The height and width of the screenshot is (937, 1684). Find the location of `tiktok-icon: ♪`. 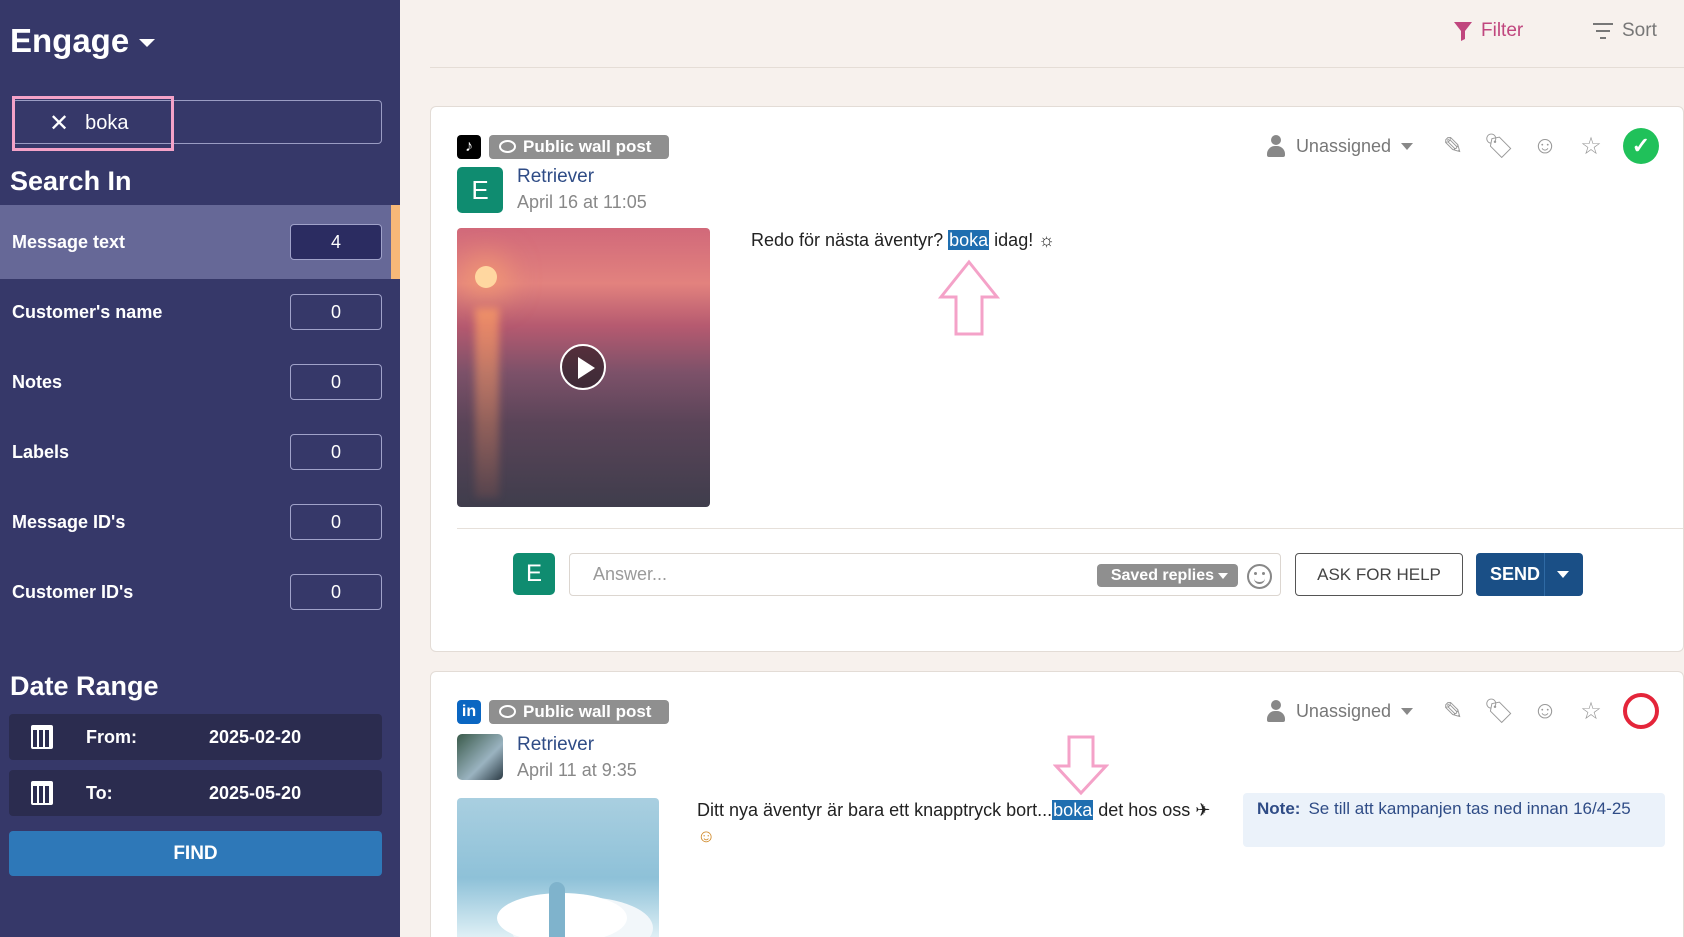

tiktok-icon: ♪ is located at coordinates (469, 147).